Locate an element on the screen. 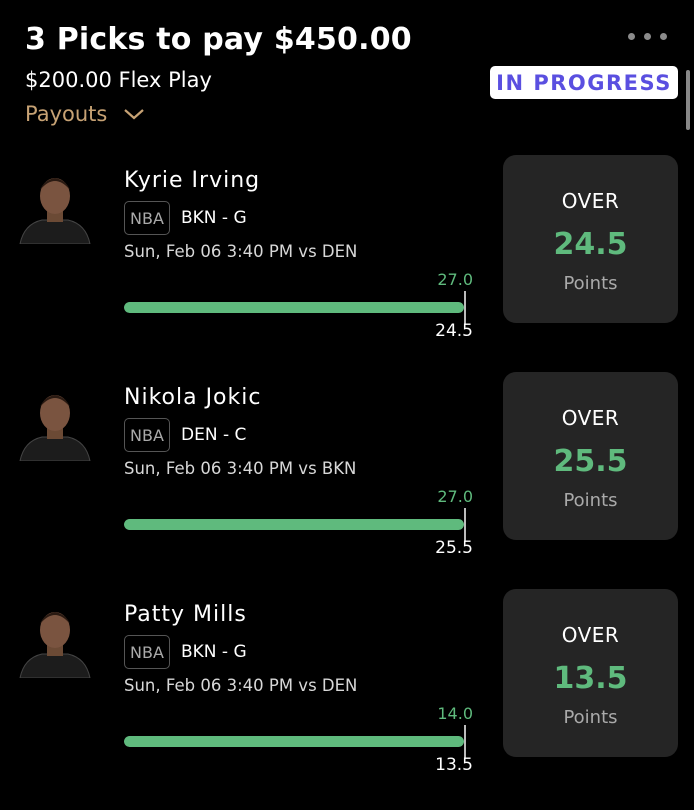 This screenshot has height=810, width=694. pick-card: OVER 25.5 Points is located at coordinates (590, 456).